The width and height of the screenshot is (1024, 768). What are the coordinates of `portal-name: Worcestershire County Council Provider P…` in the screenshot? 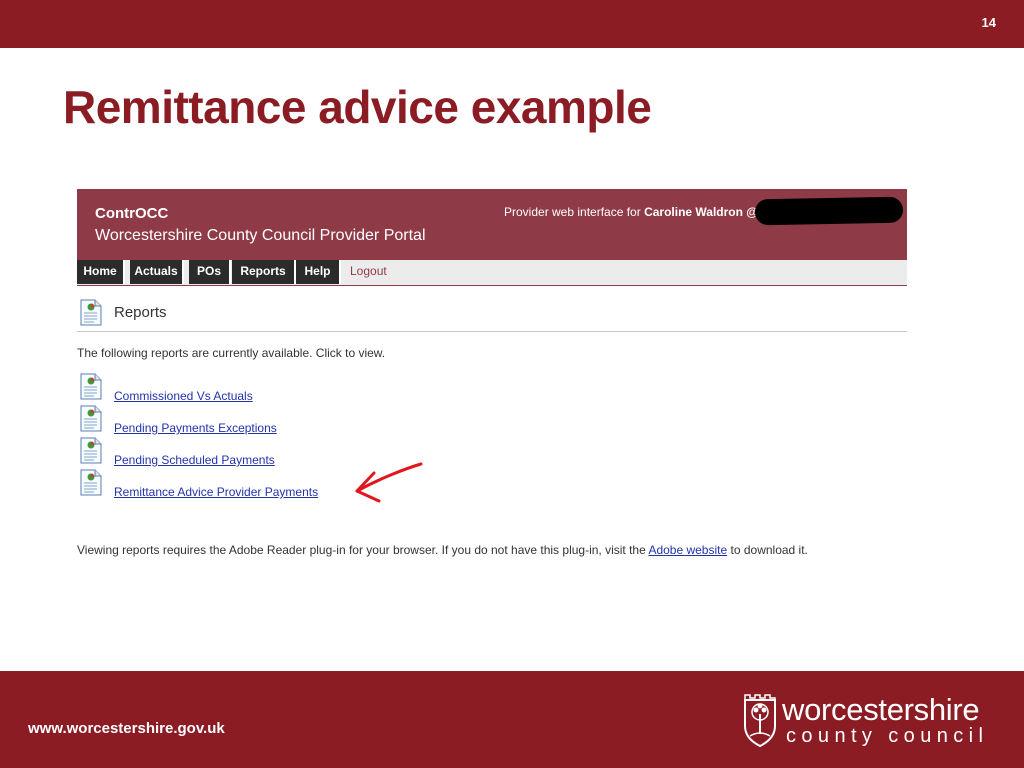 It's located at (260, 235).